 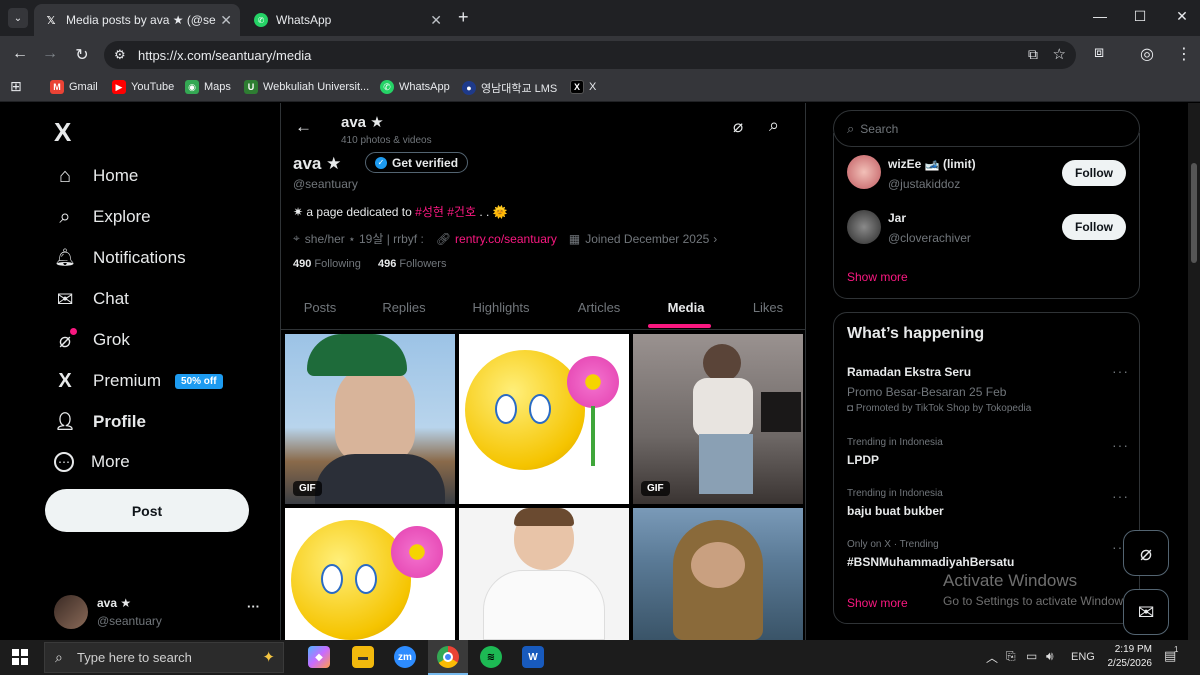 What do you see at coordinates (501, 307) in the screenshot?
I see `tab-highlights: Highlights` at bounding box center [501, 307].